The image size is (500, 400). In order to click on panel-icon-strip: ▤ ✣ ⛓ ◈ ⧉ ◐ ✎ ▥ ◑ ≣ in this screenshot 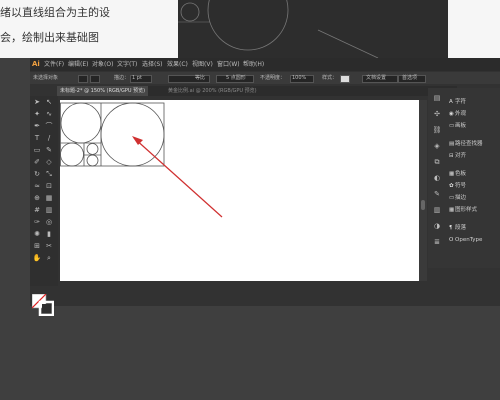, I will do `click(437, 178)`.